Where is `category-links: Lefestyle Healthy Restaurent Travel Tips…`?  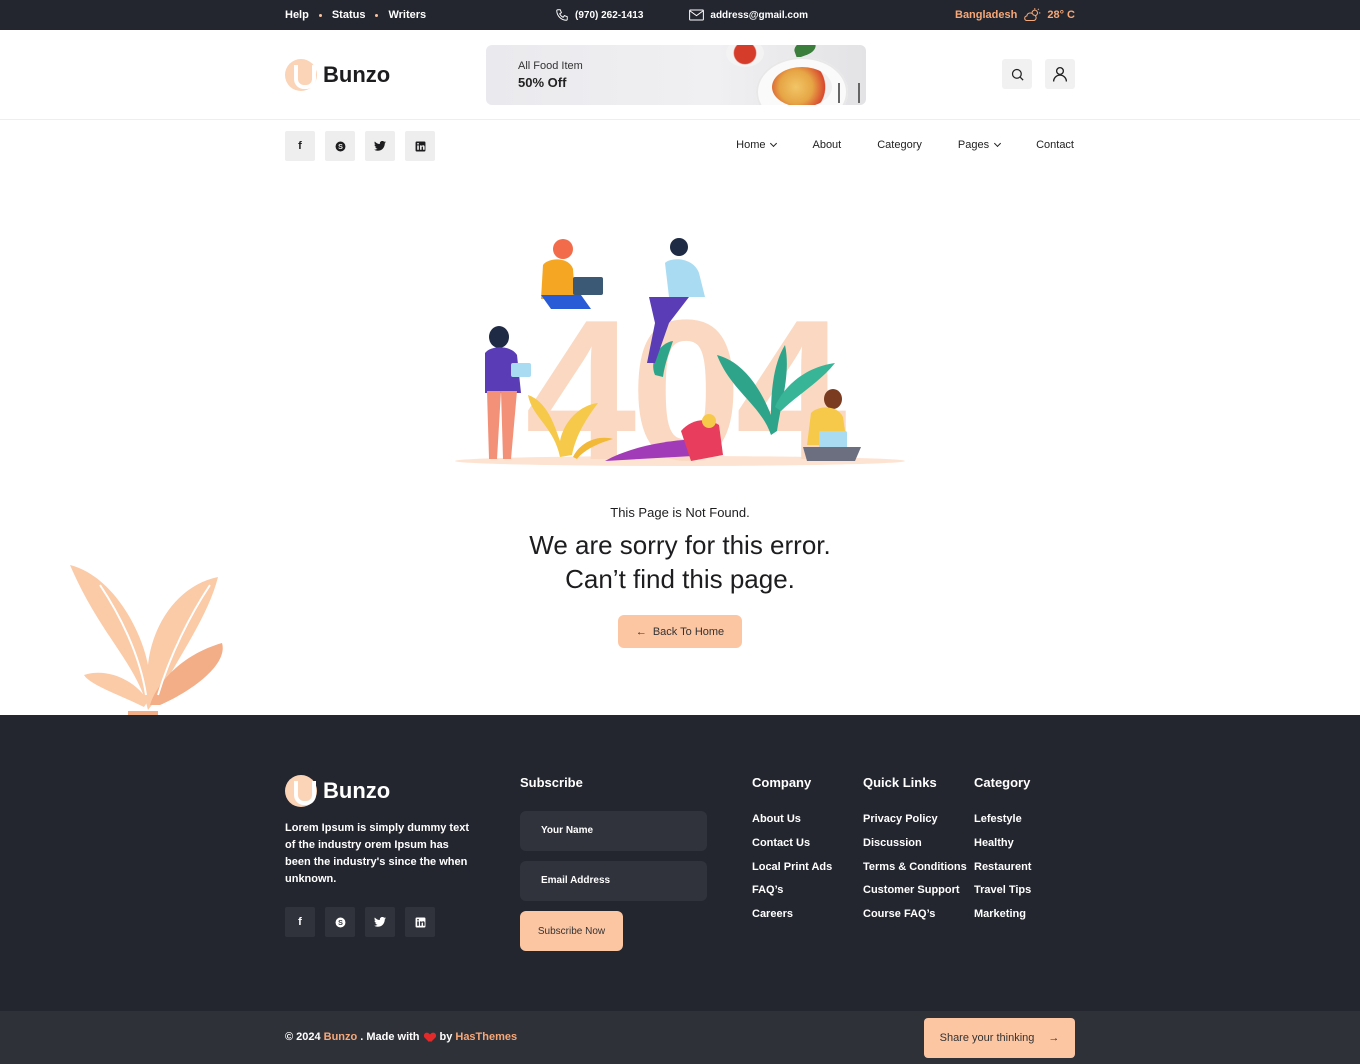 category-links: Lefestyle Healthy Restaurent Travel Tips… is located at coordinates (1002, 872).